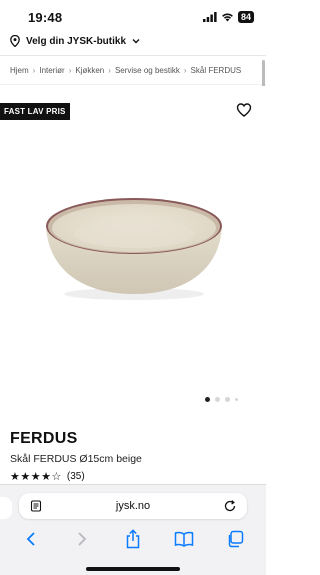 This screenshot has width=320, height=575. Describe the element at coordinates (56, 477) in the screenshot. I see `star-empty-icon: ☆` at that location.